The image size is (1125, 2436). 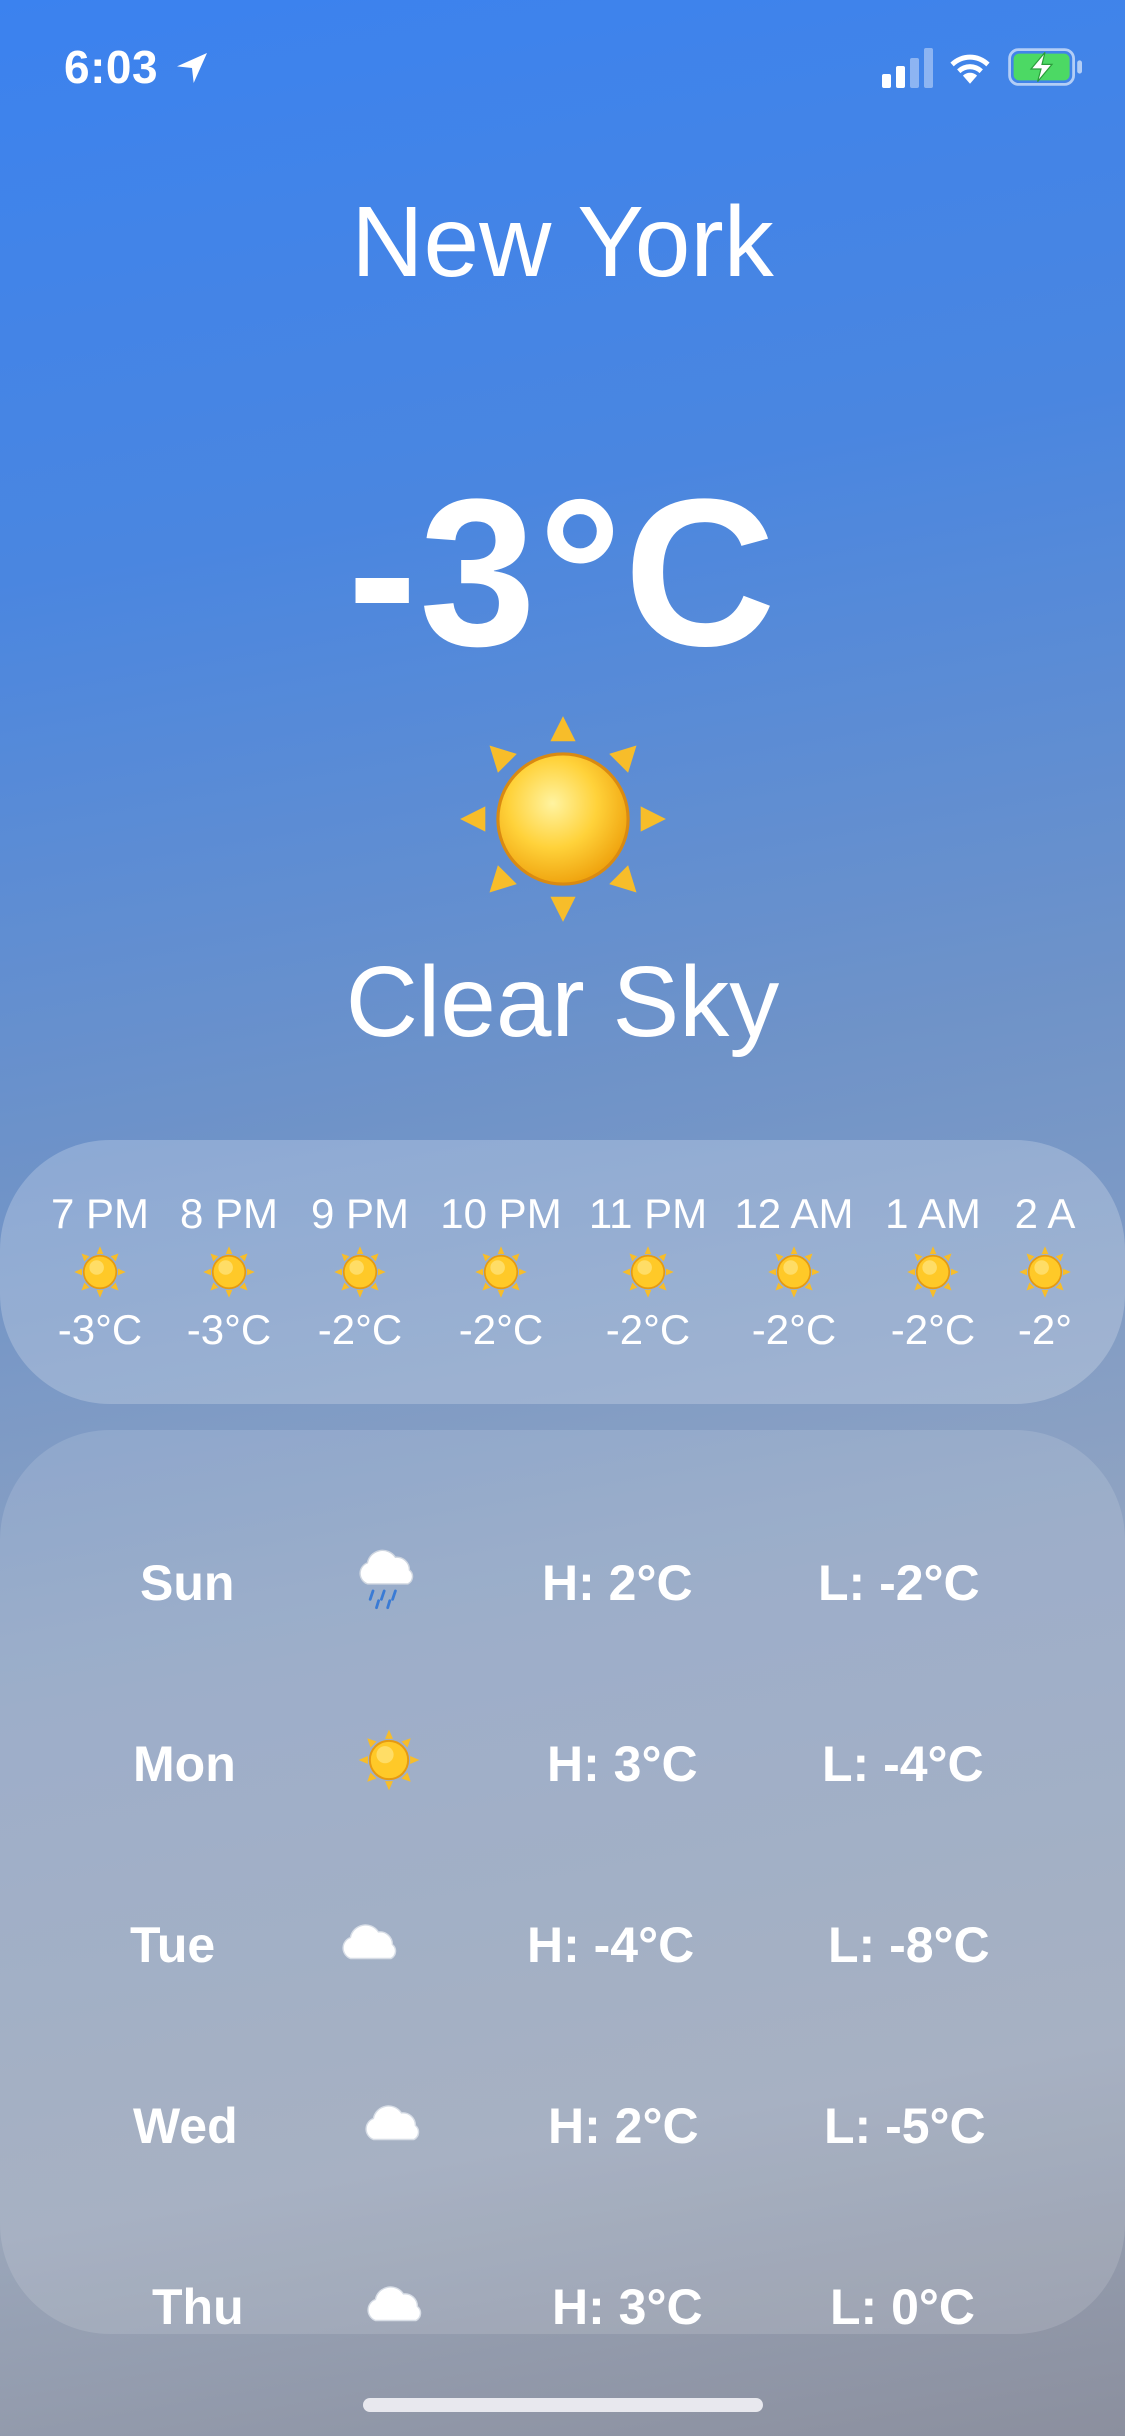 What do you see at coordinates (1045, 1213) in the screenshot?
I see `hourly-time: 2 A` at bounding box center [1045, 1213].